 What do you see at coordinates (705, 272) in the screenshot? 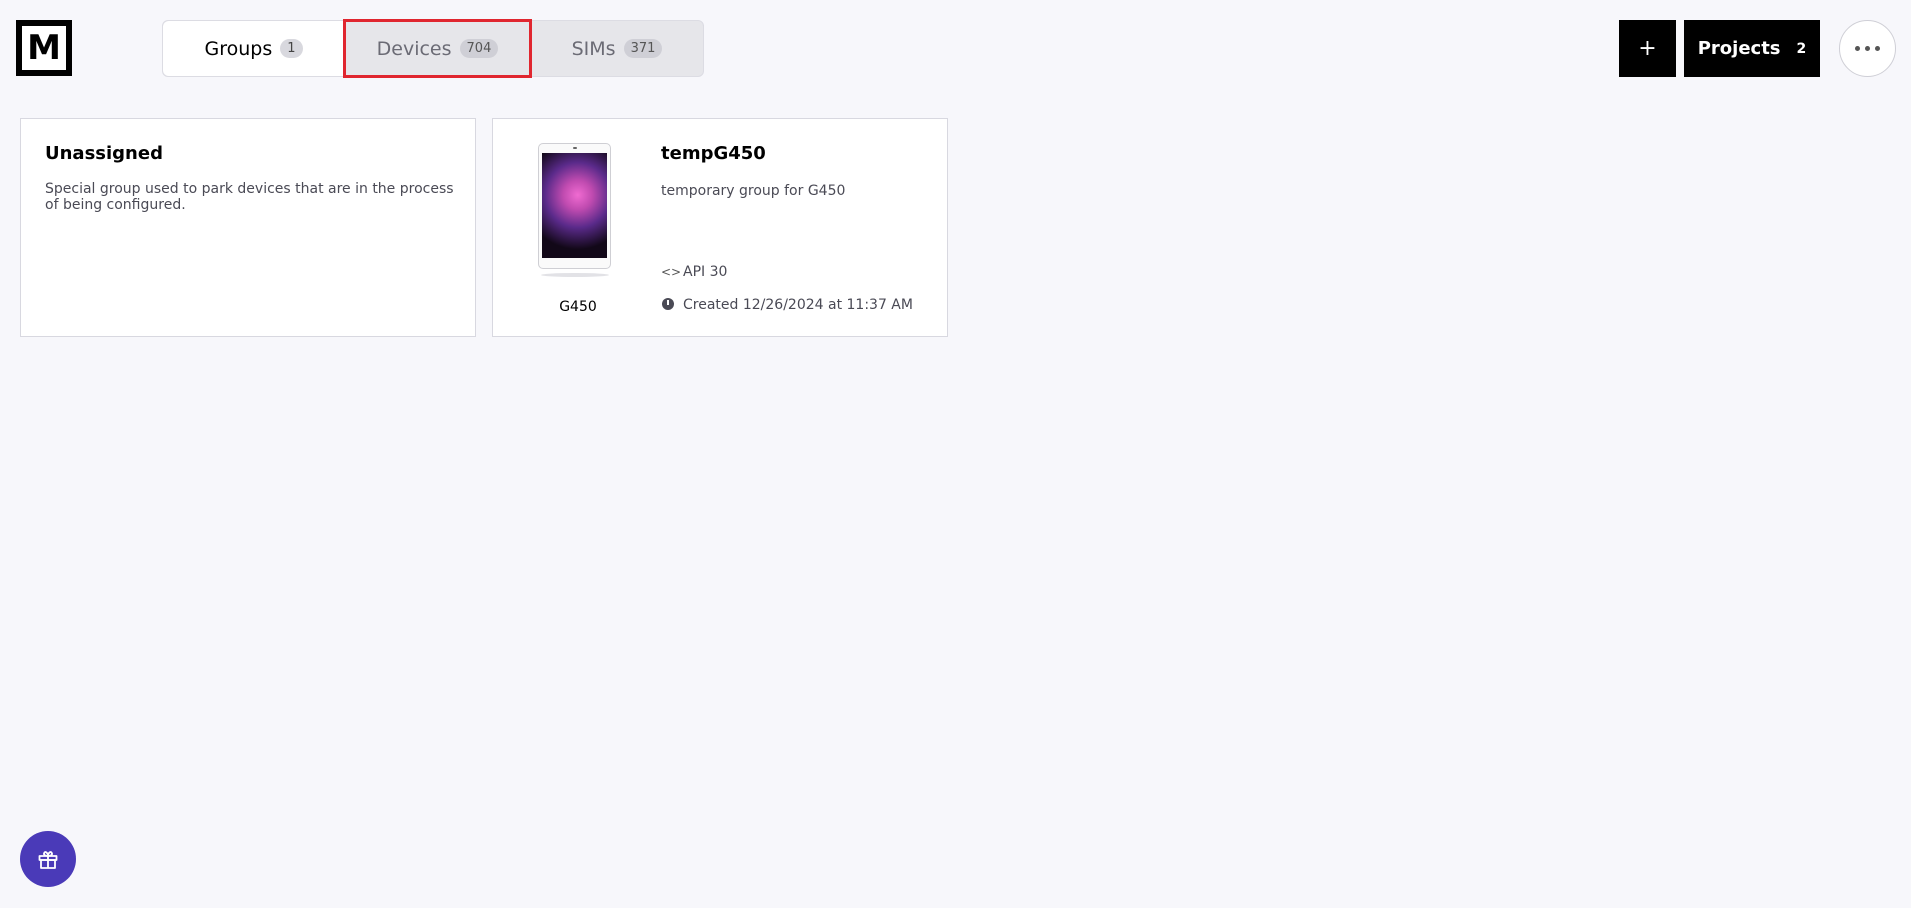
I see `api-level-text: API 30` at bounding box center [705, 272].